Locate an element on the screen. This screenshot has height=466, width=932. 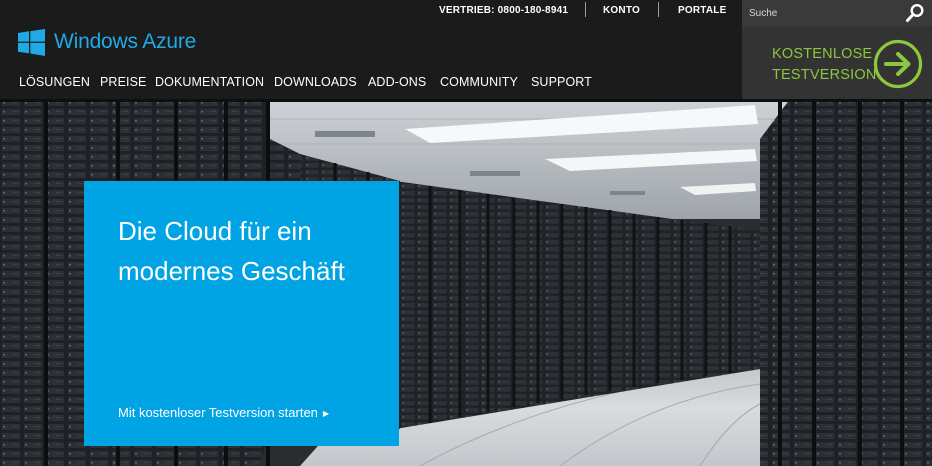
search-icon is located at coordinates (915, 12).